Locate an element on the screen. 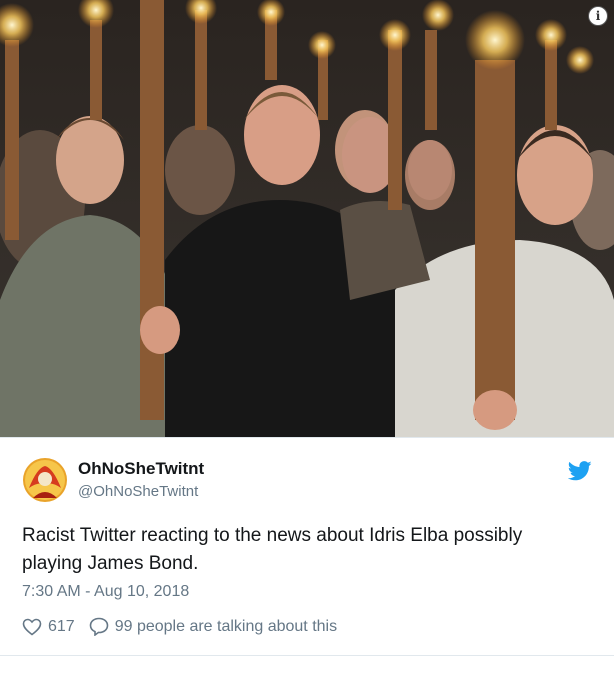 This screenshot has height=682, width=614. display-name: OhNoSheTwitnt is located at coordinates (141, 469).